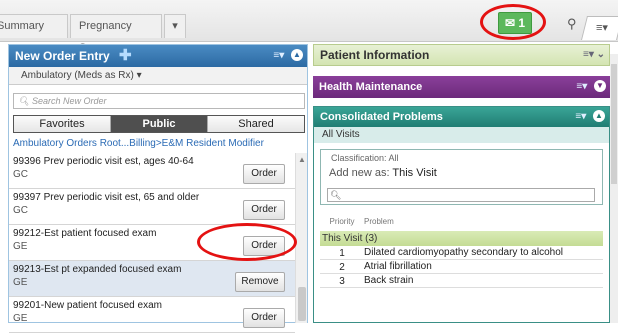 This screenshot has height=333, width=618. I want to click on section-menu-icon: ≡▾ ▼, so click(591, 87).